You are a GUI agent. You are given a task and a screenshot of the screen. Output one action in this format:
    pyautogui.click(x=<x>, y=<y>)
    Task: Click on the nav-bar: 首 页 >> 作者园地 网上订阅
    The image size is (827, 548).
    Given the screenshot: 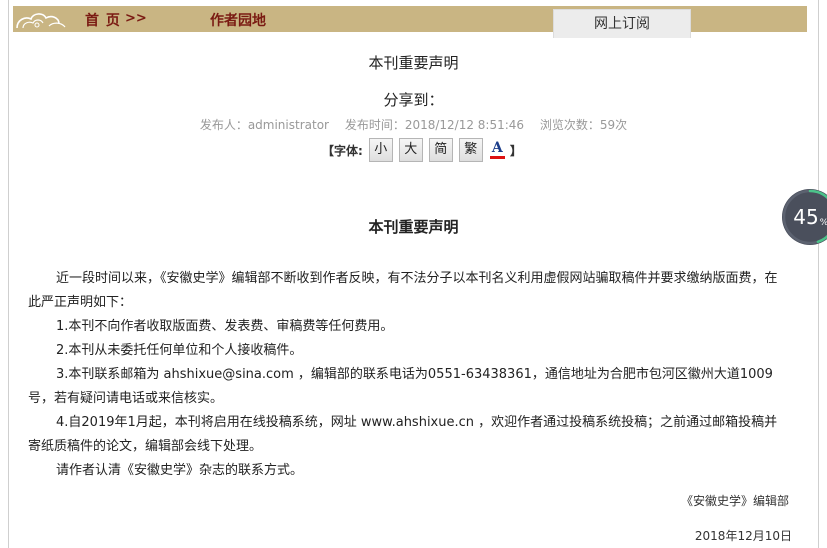 What is the action you would take?
    pyautogui.click(x=410, y=22)
    